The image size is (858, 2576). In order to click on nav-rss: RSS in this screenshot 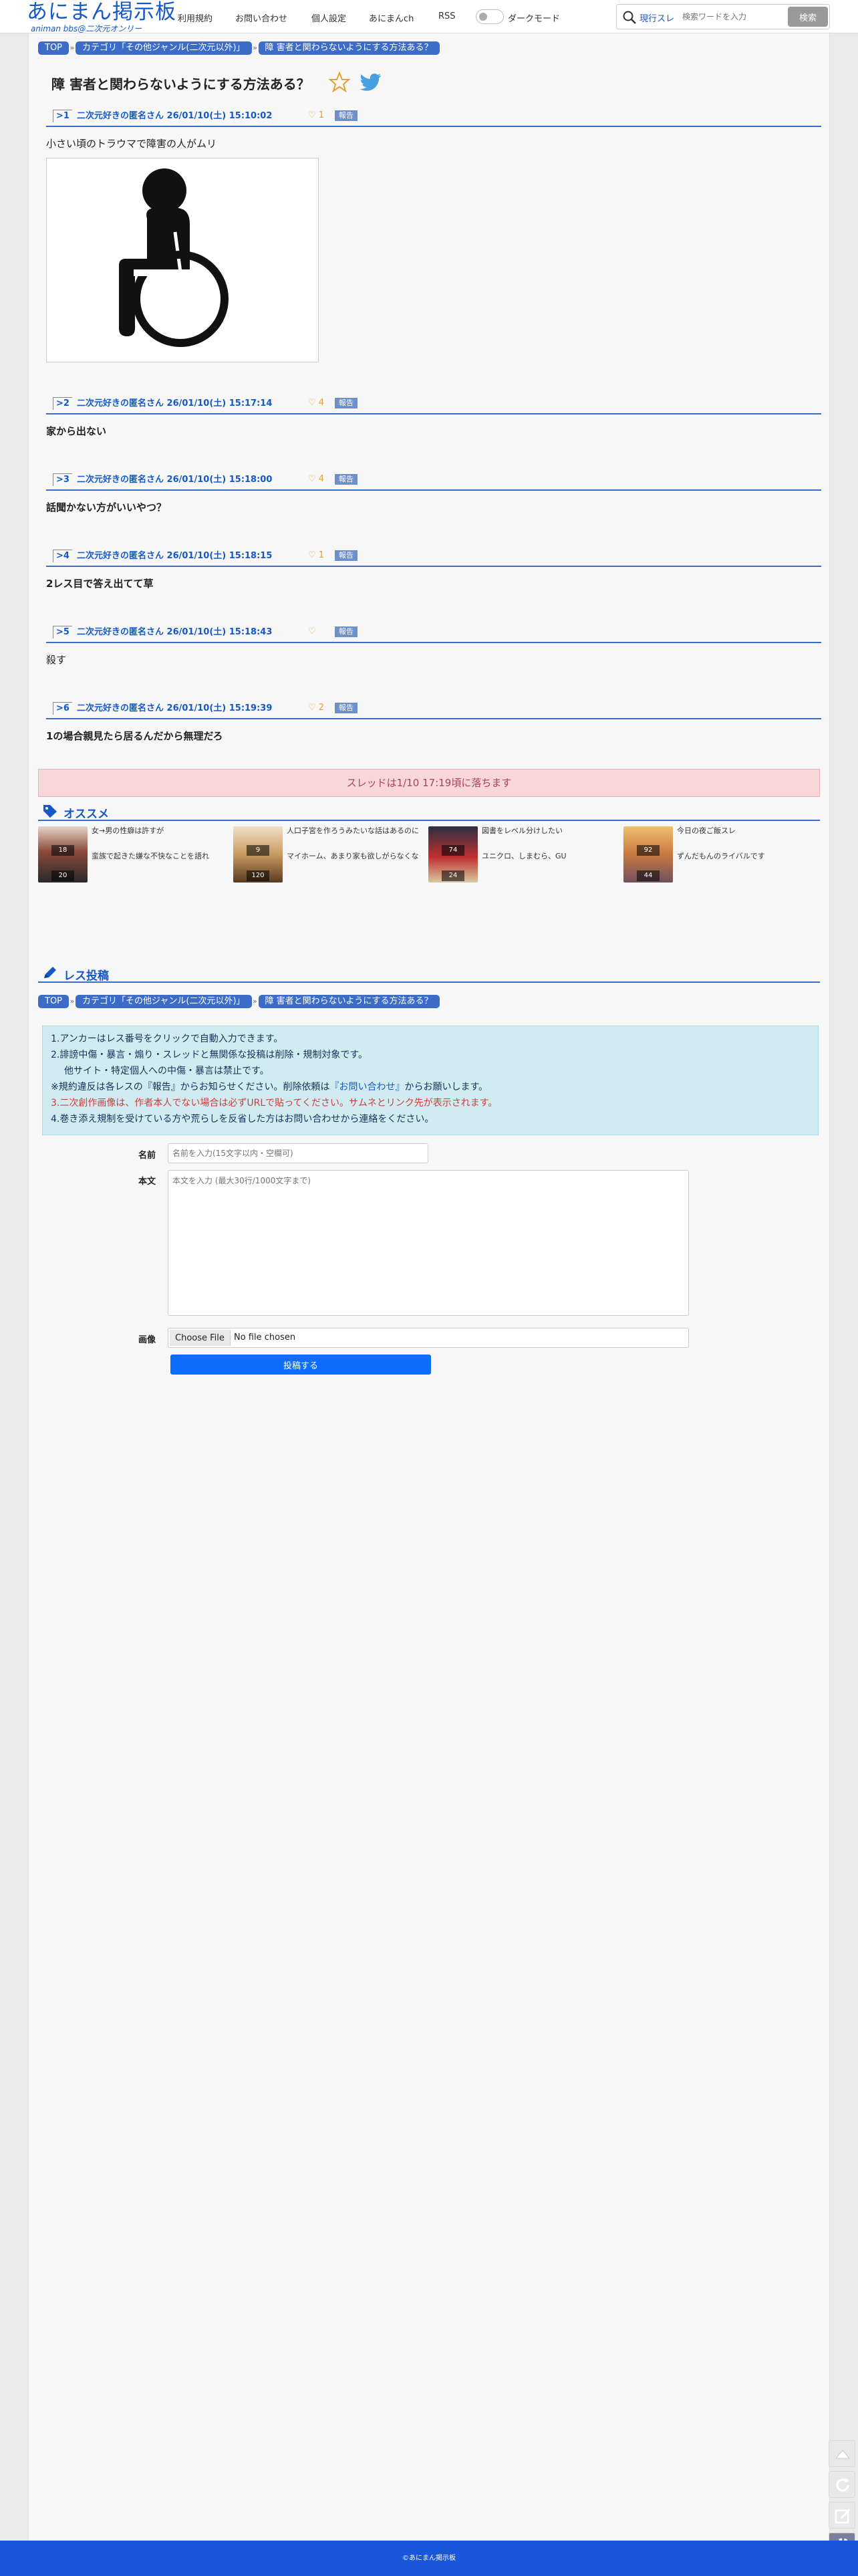, I will do `click(447, 16)`.